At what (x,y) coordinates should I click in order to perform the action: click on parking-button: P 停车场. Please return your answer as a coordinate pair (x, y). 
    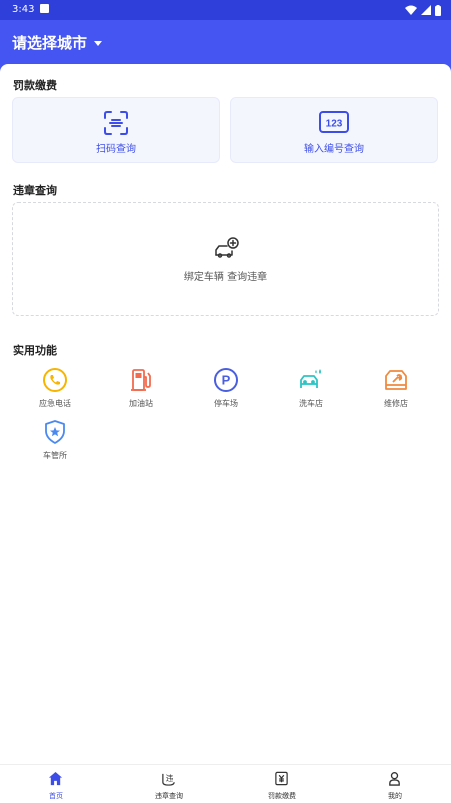
    Looking at the image, I should click on (226, 390).